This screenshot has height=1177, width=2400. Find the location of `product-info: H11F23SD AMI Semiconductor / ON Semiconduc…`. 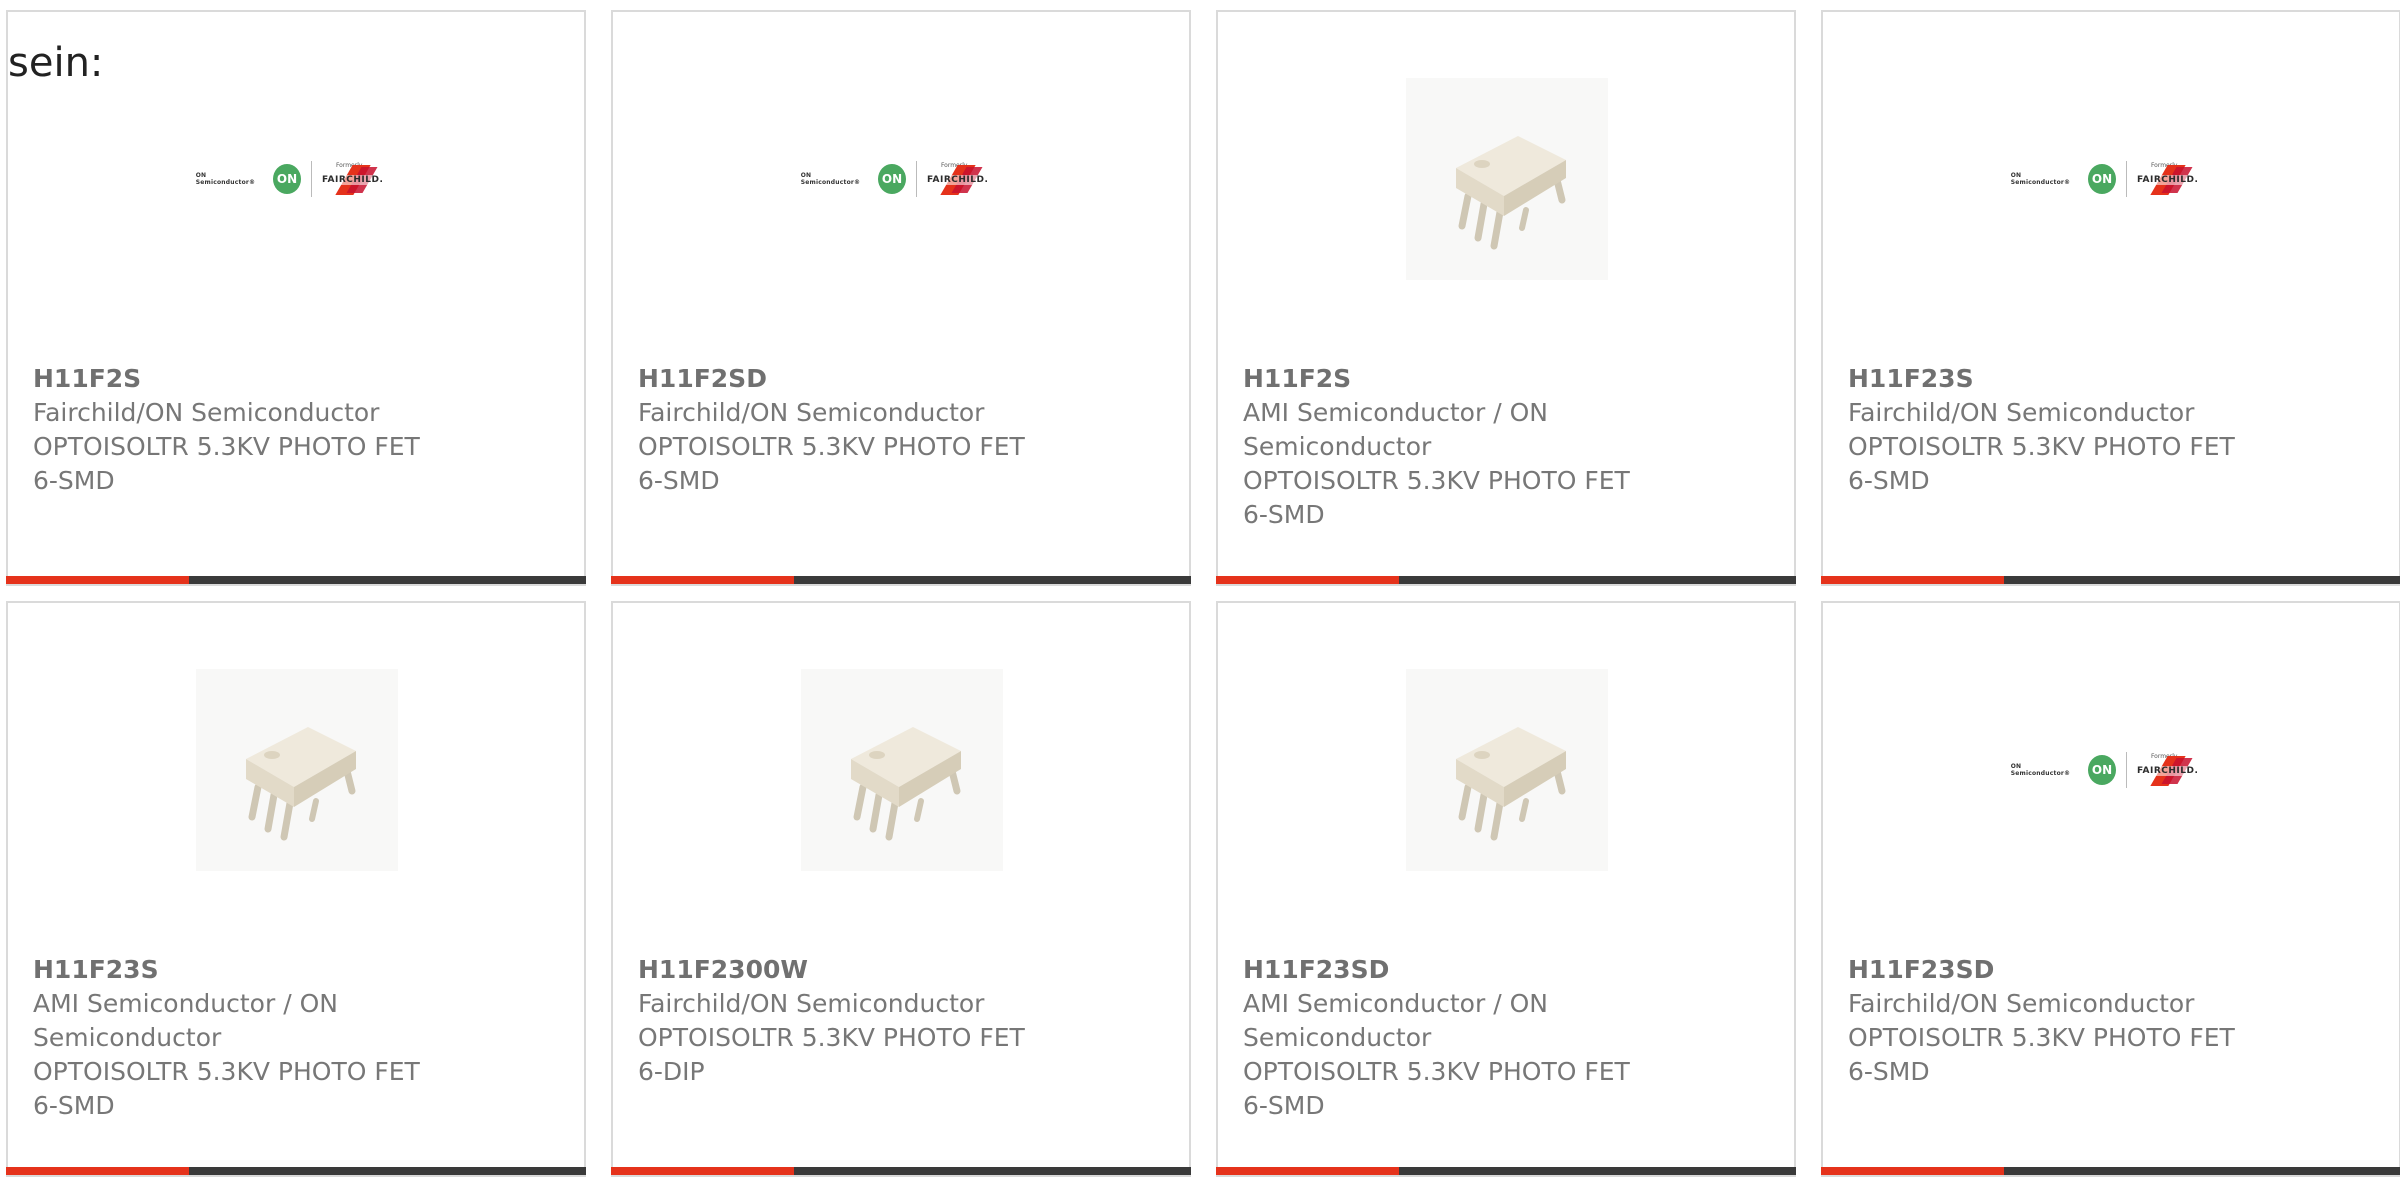

product-info: H11F23SD AMI Semiconductor / ON Semiconduc… is located at coordinates (1463, 1038).